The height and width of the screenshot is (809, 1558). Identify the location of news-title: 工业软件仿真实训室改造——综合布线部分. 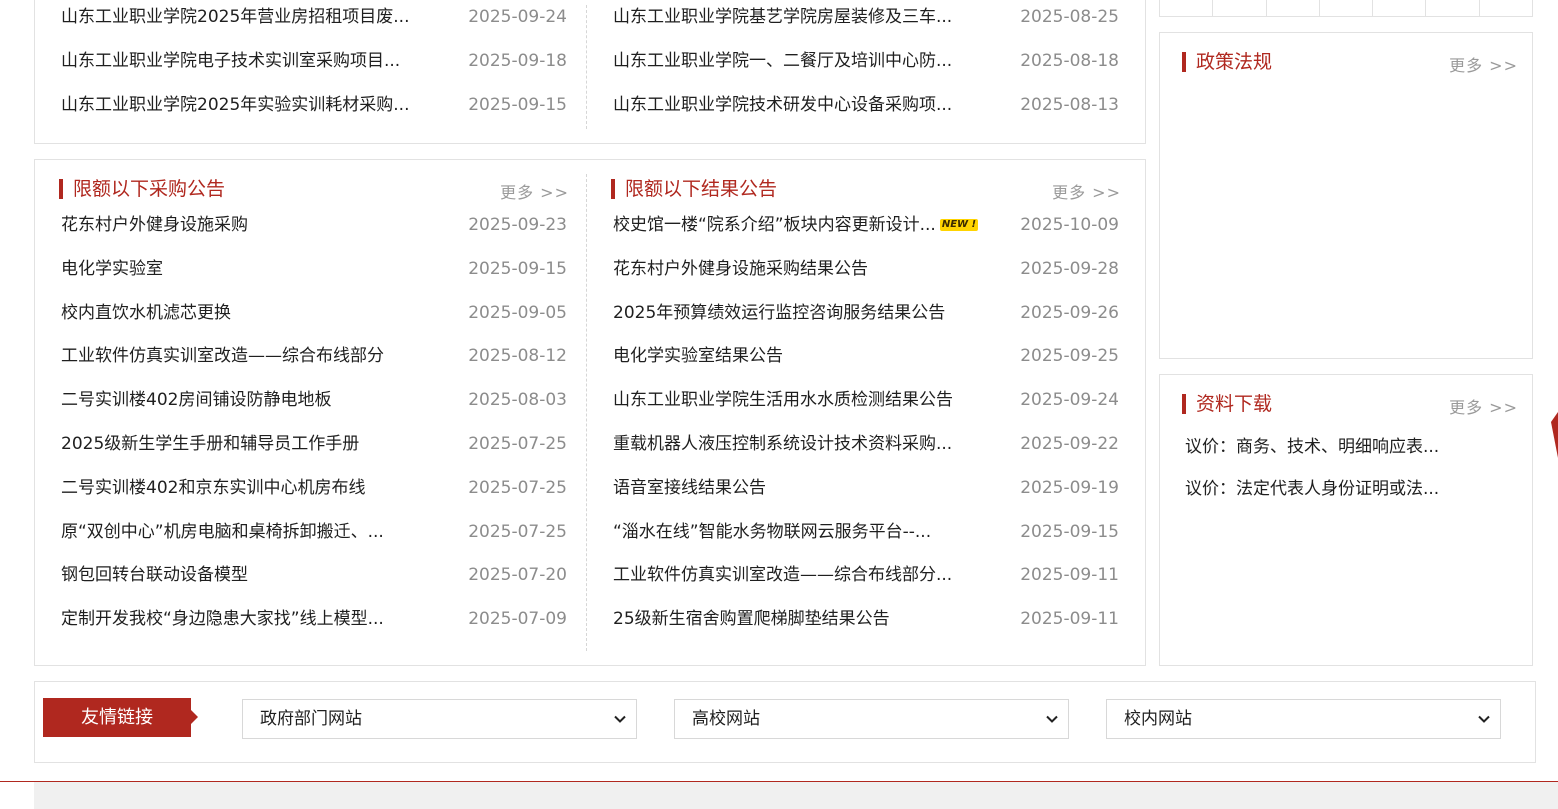
(222, 357).